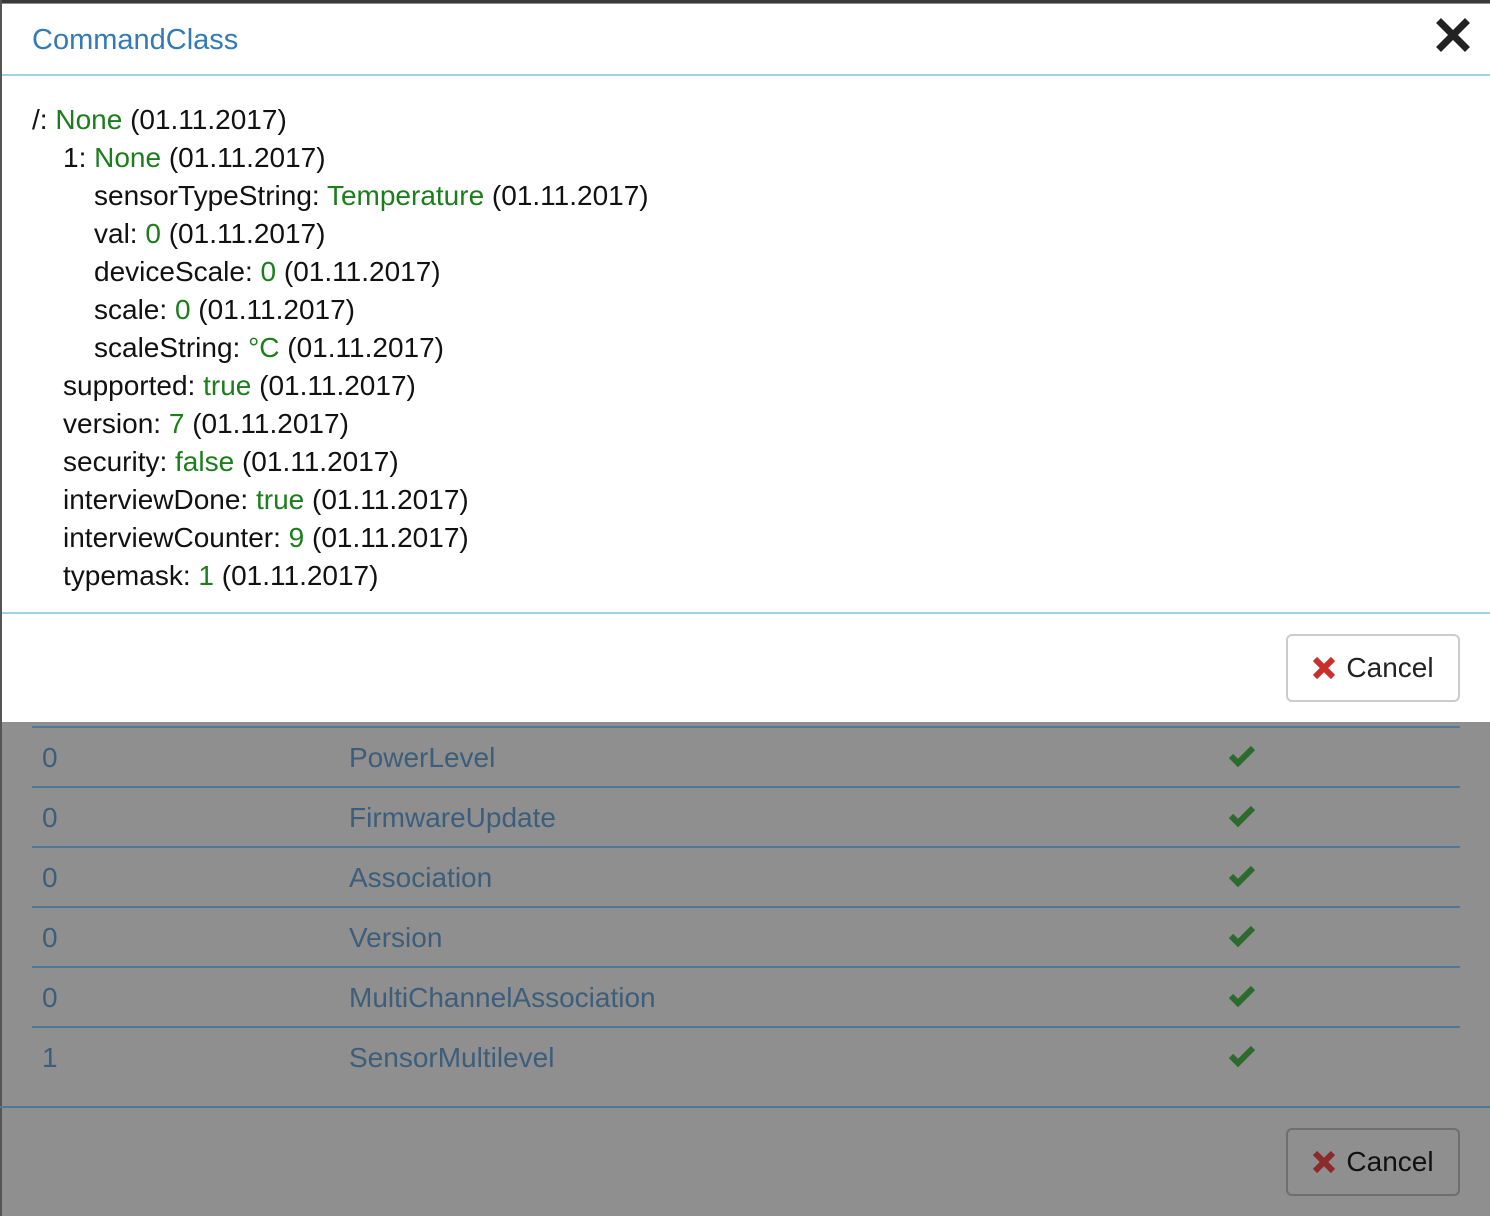 This screenshot has height=1216, width=1490. I want to click on cancel-button-label: Cancel, so click(1390, 667).